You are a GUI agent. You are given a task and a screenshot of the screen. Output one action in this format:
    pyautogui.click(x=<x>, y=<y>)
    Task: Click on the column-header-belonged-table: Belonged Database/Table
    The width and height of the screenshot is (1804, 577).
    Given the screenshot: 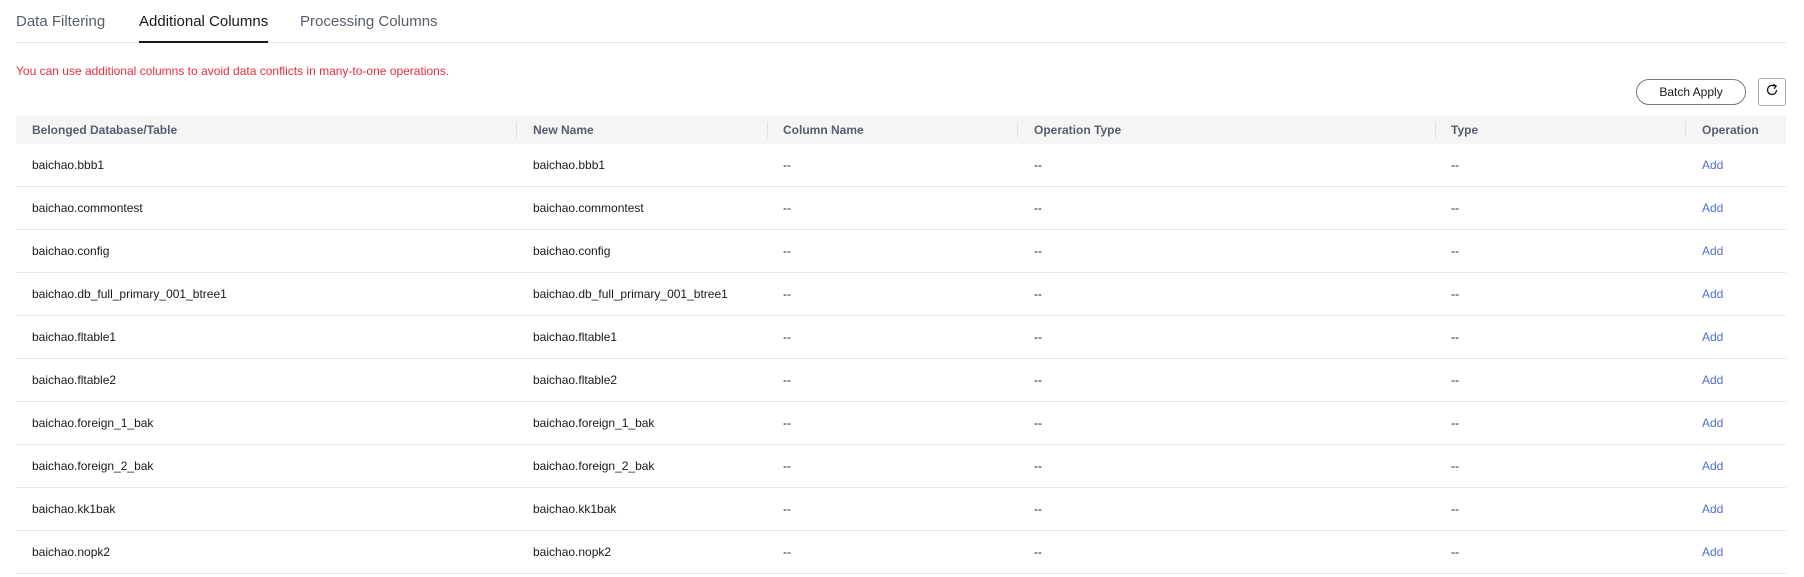 What is the action you would take?
    pyautogui.click(x=105, y=130)
    